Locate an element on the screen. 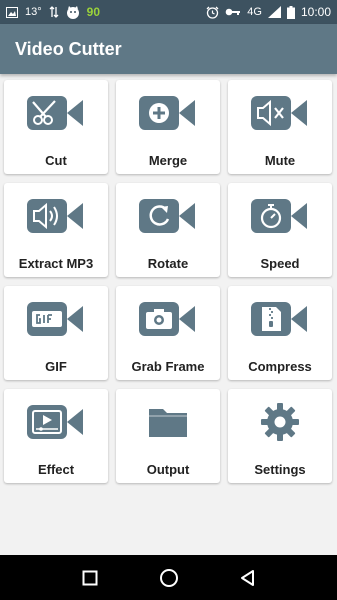 This screenshot has width=337, height=600. output-label: Output is located at coordinates (168, 469).